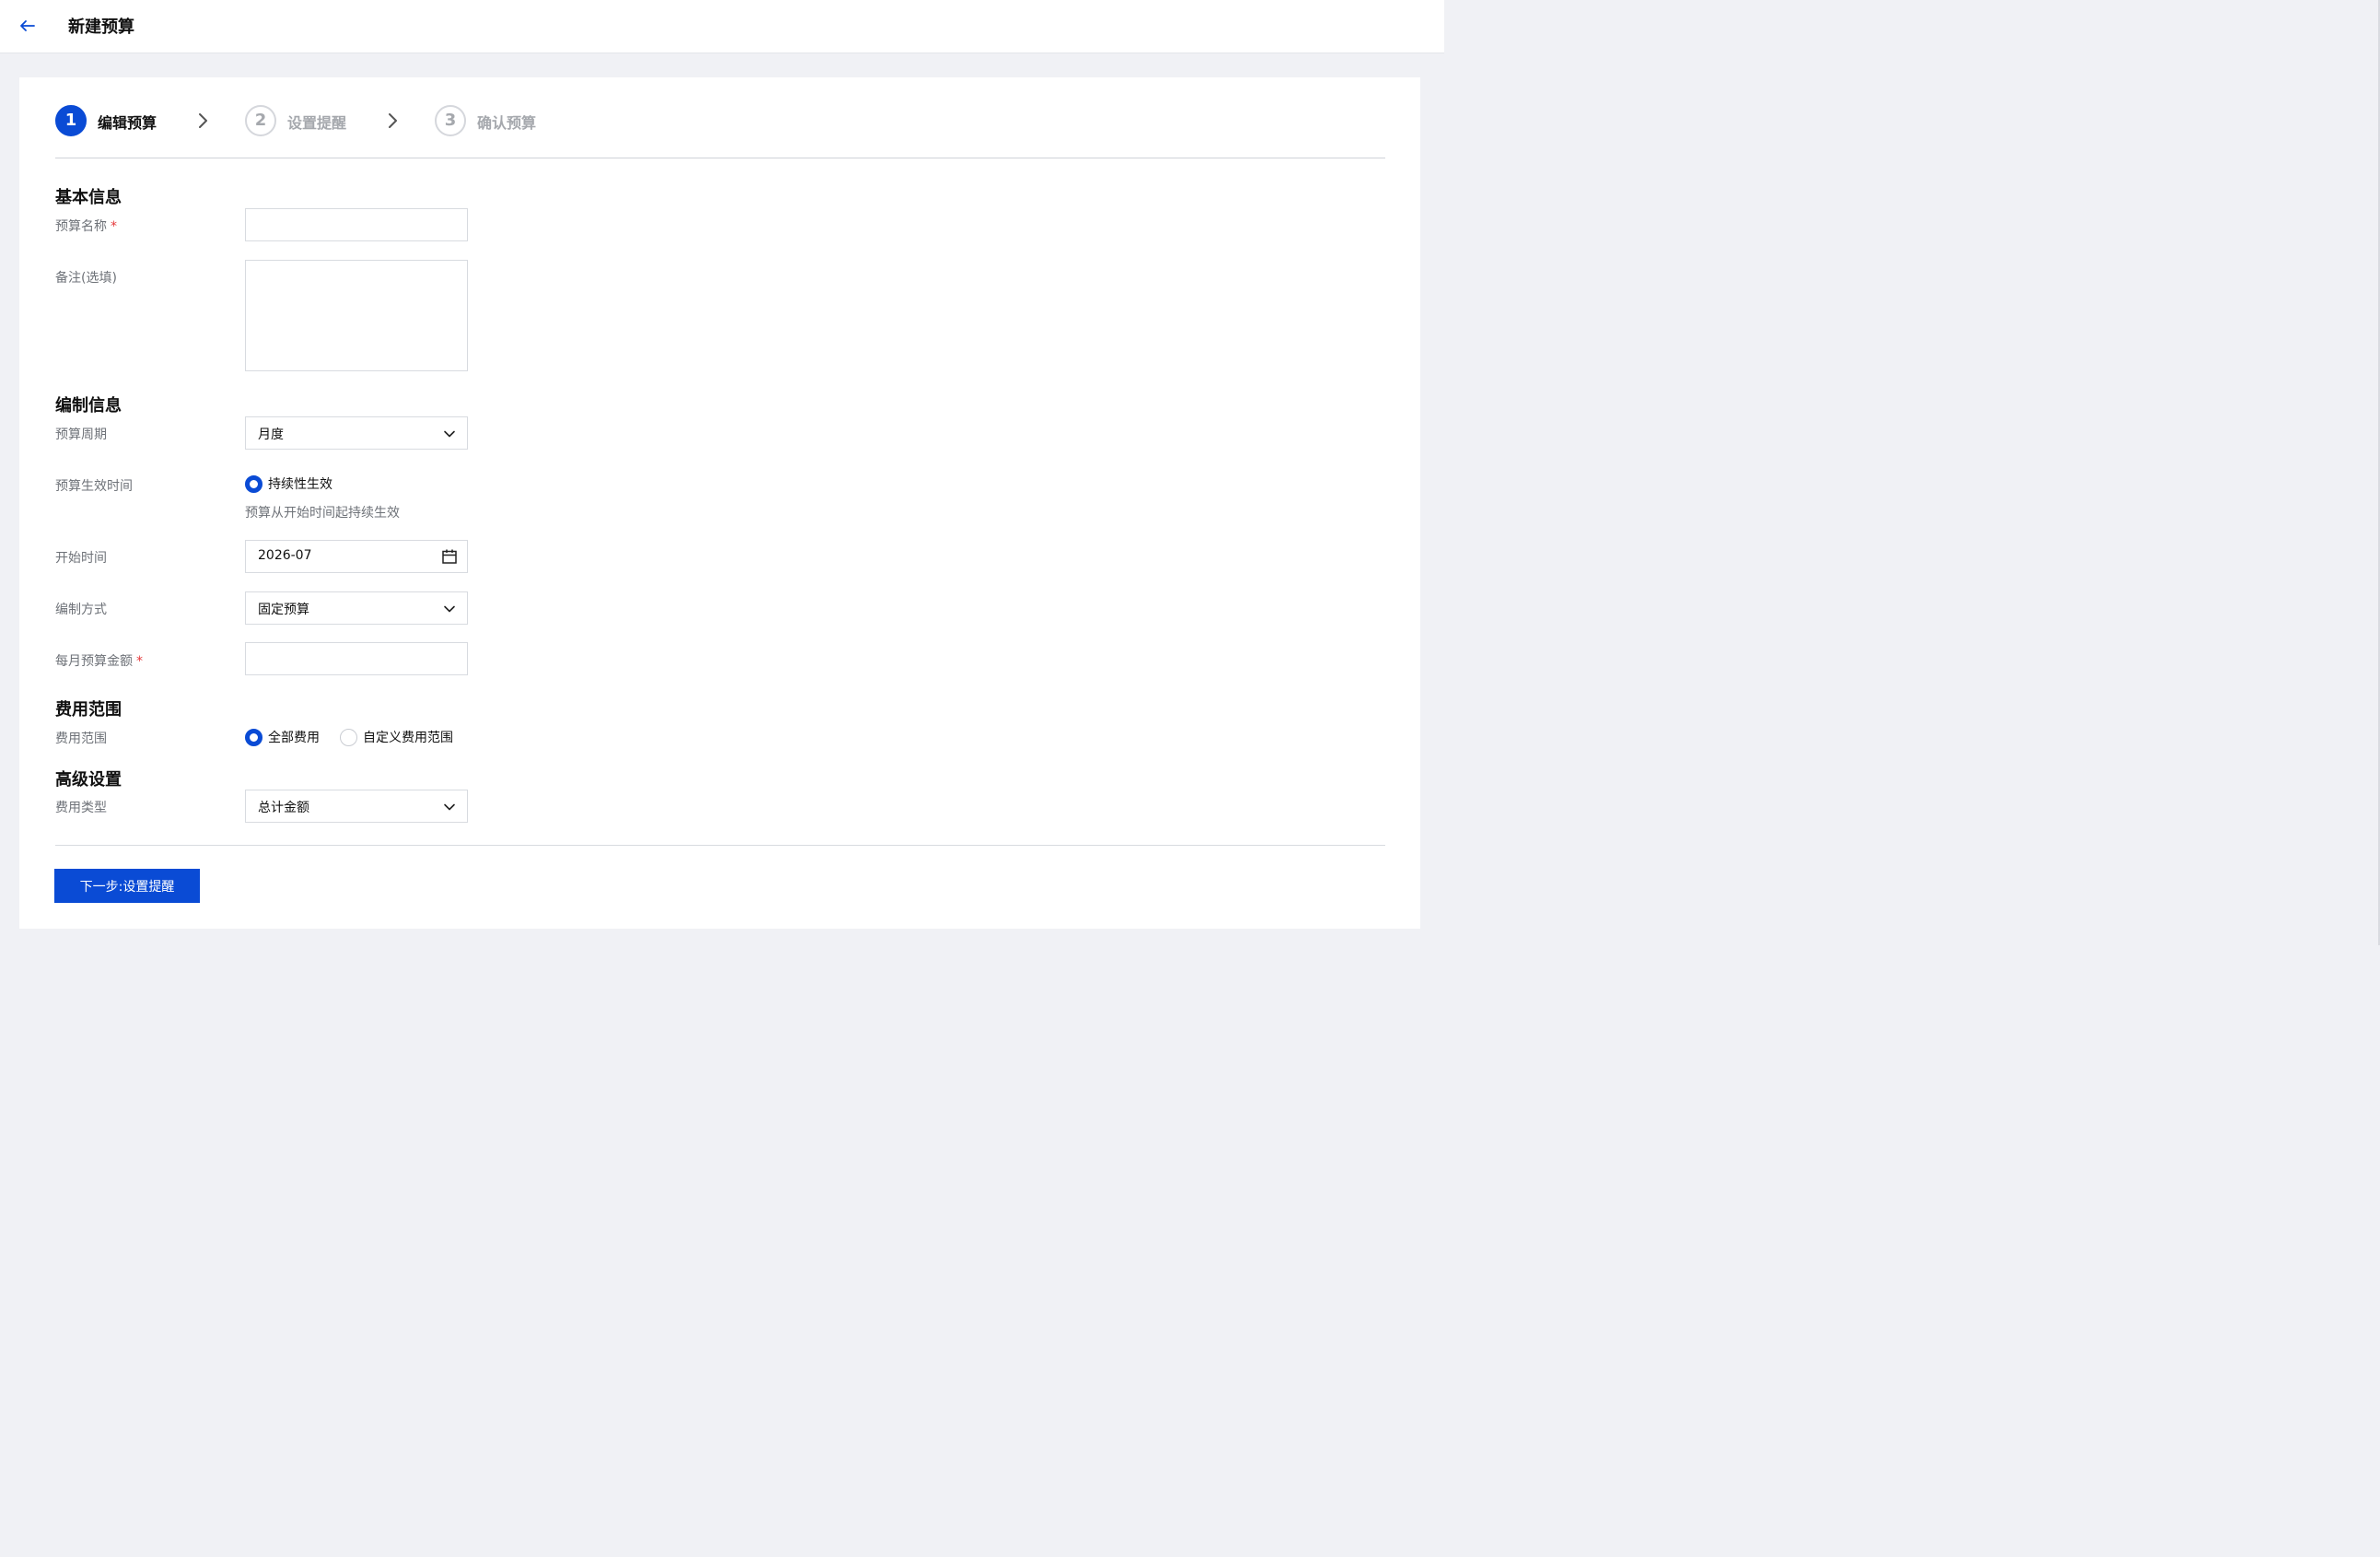  Describe the element at coordinates (88, 780) in the screenshot. I see `section-title-advanced: 高级设置` at that location.